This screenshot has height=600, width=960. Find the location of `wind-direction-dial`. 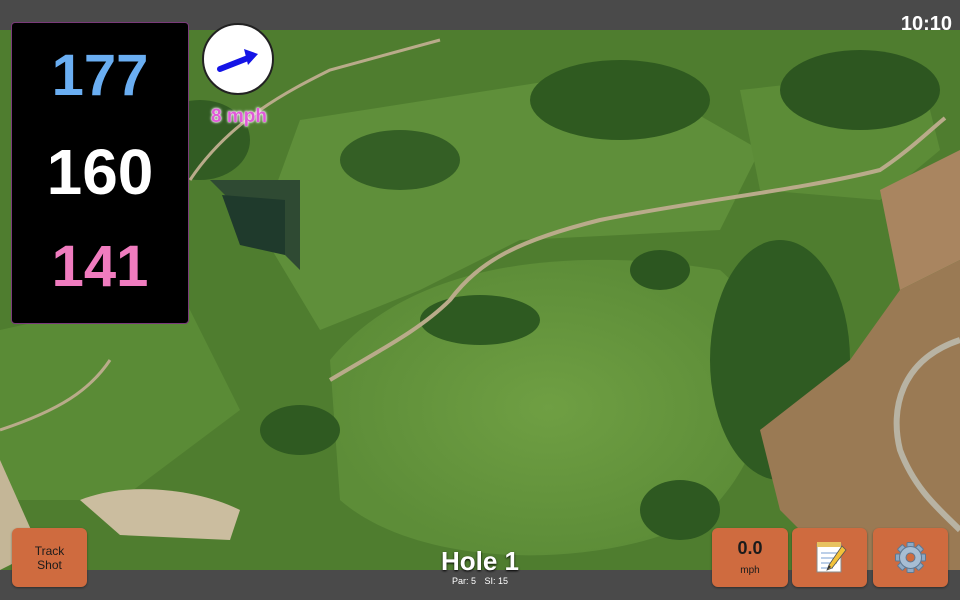

wind-direction-dial is located at coordinates (238, 59).